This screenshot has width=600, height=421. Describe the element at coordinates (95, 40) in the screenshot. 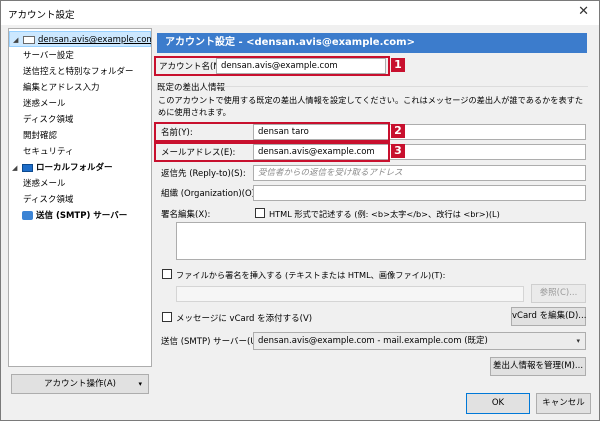

I see `tree-item-label: densan.avis@example.com` at that location.